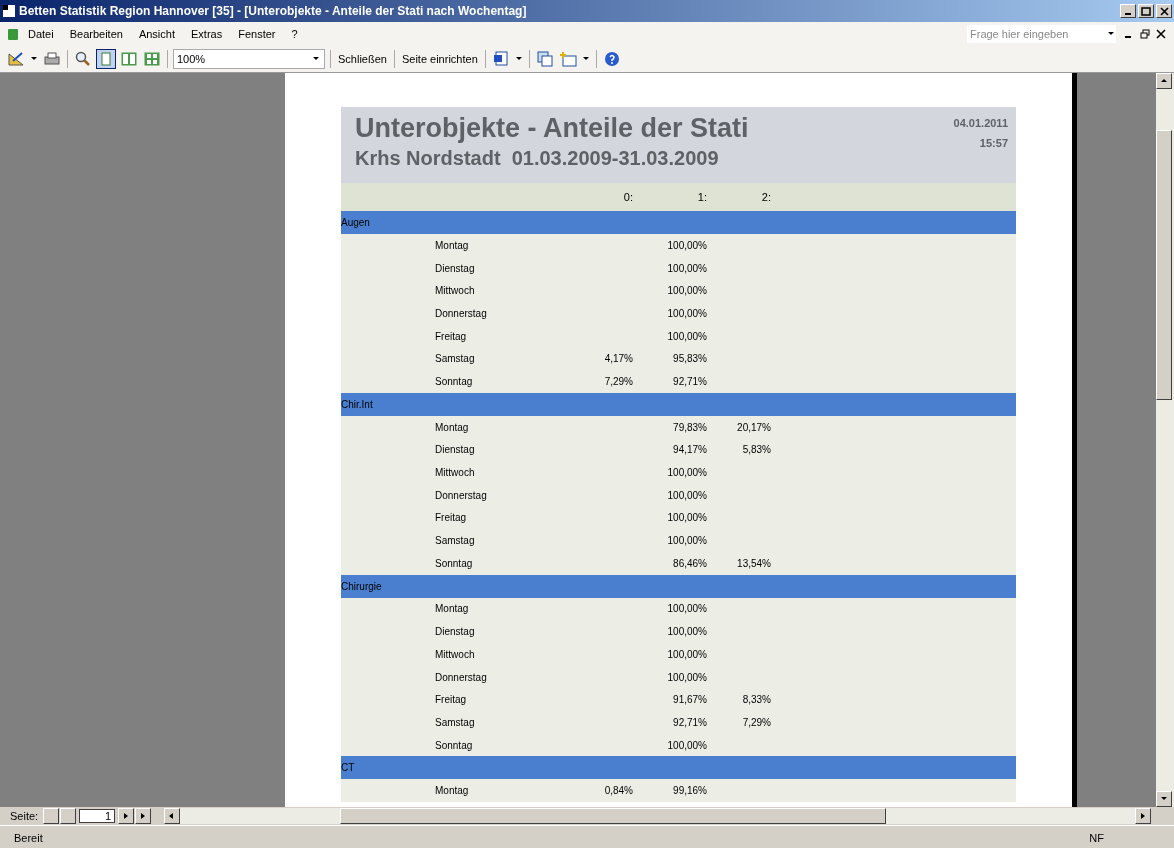 The height and width of the screenshot is (848, 1174). I want to click on page-label: Seite:, so click(24, 816).